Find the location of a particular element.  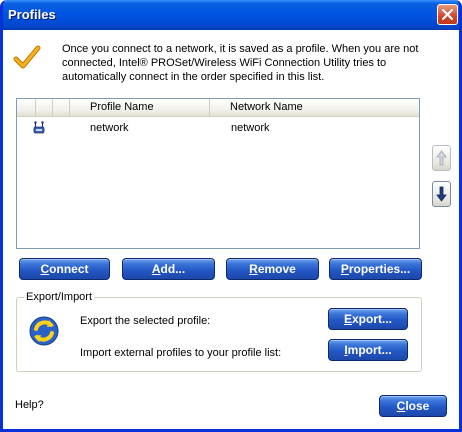

arrow-down-icon is located at coordinates (441, 194).